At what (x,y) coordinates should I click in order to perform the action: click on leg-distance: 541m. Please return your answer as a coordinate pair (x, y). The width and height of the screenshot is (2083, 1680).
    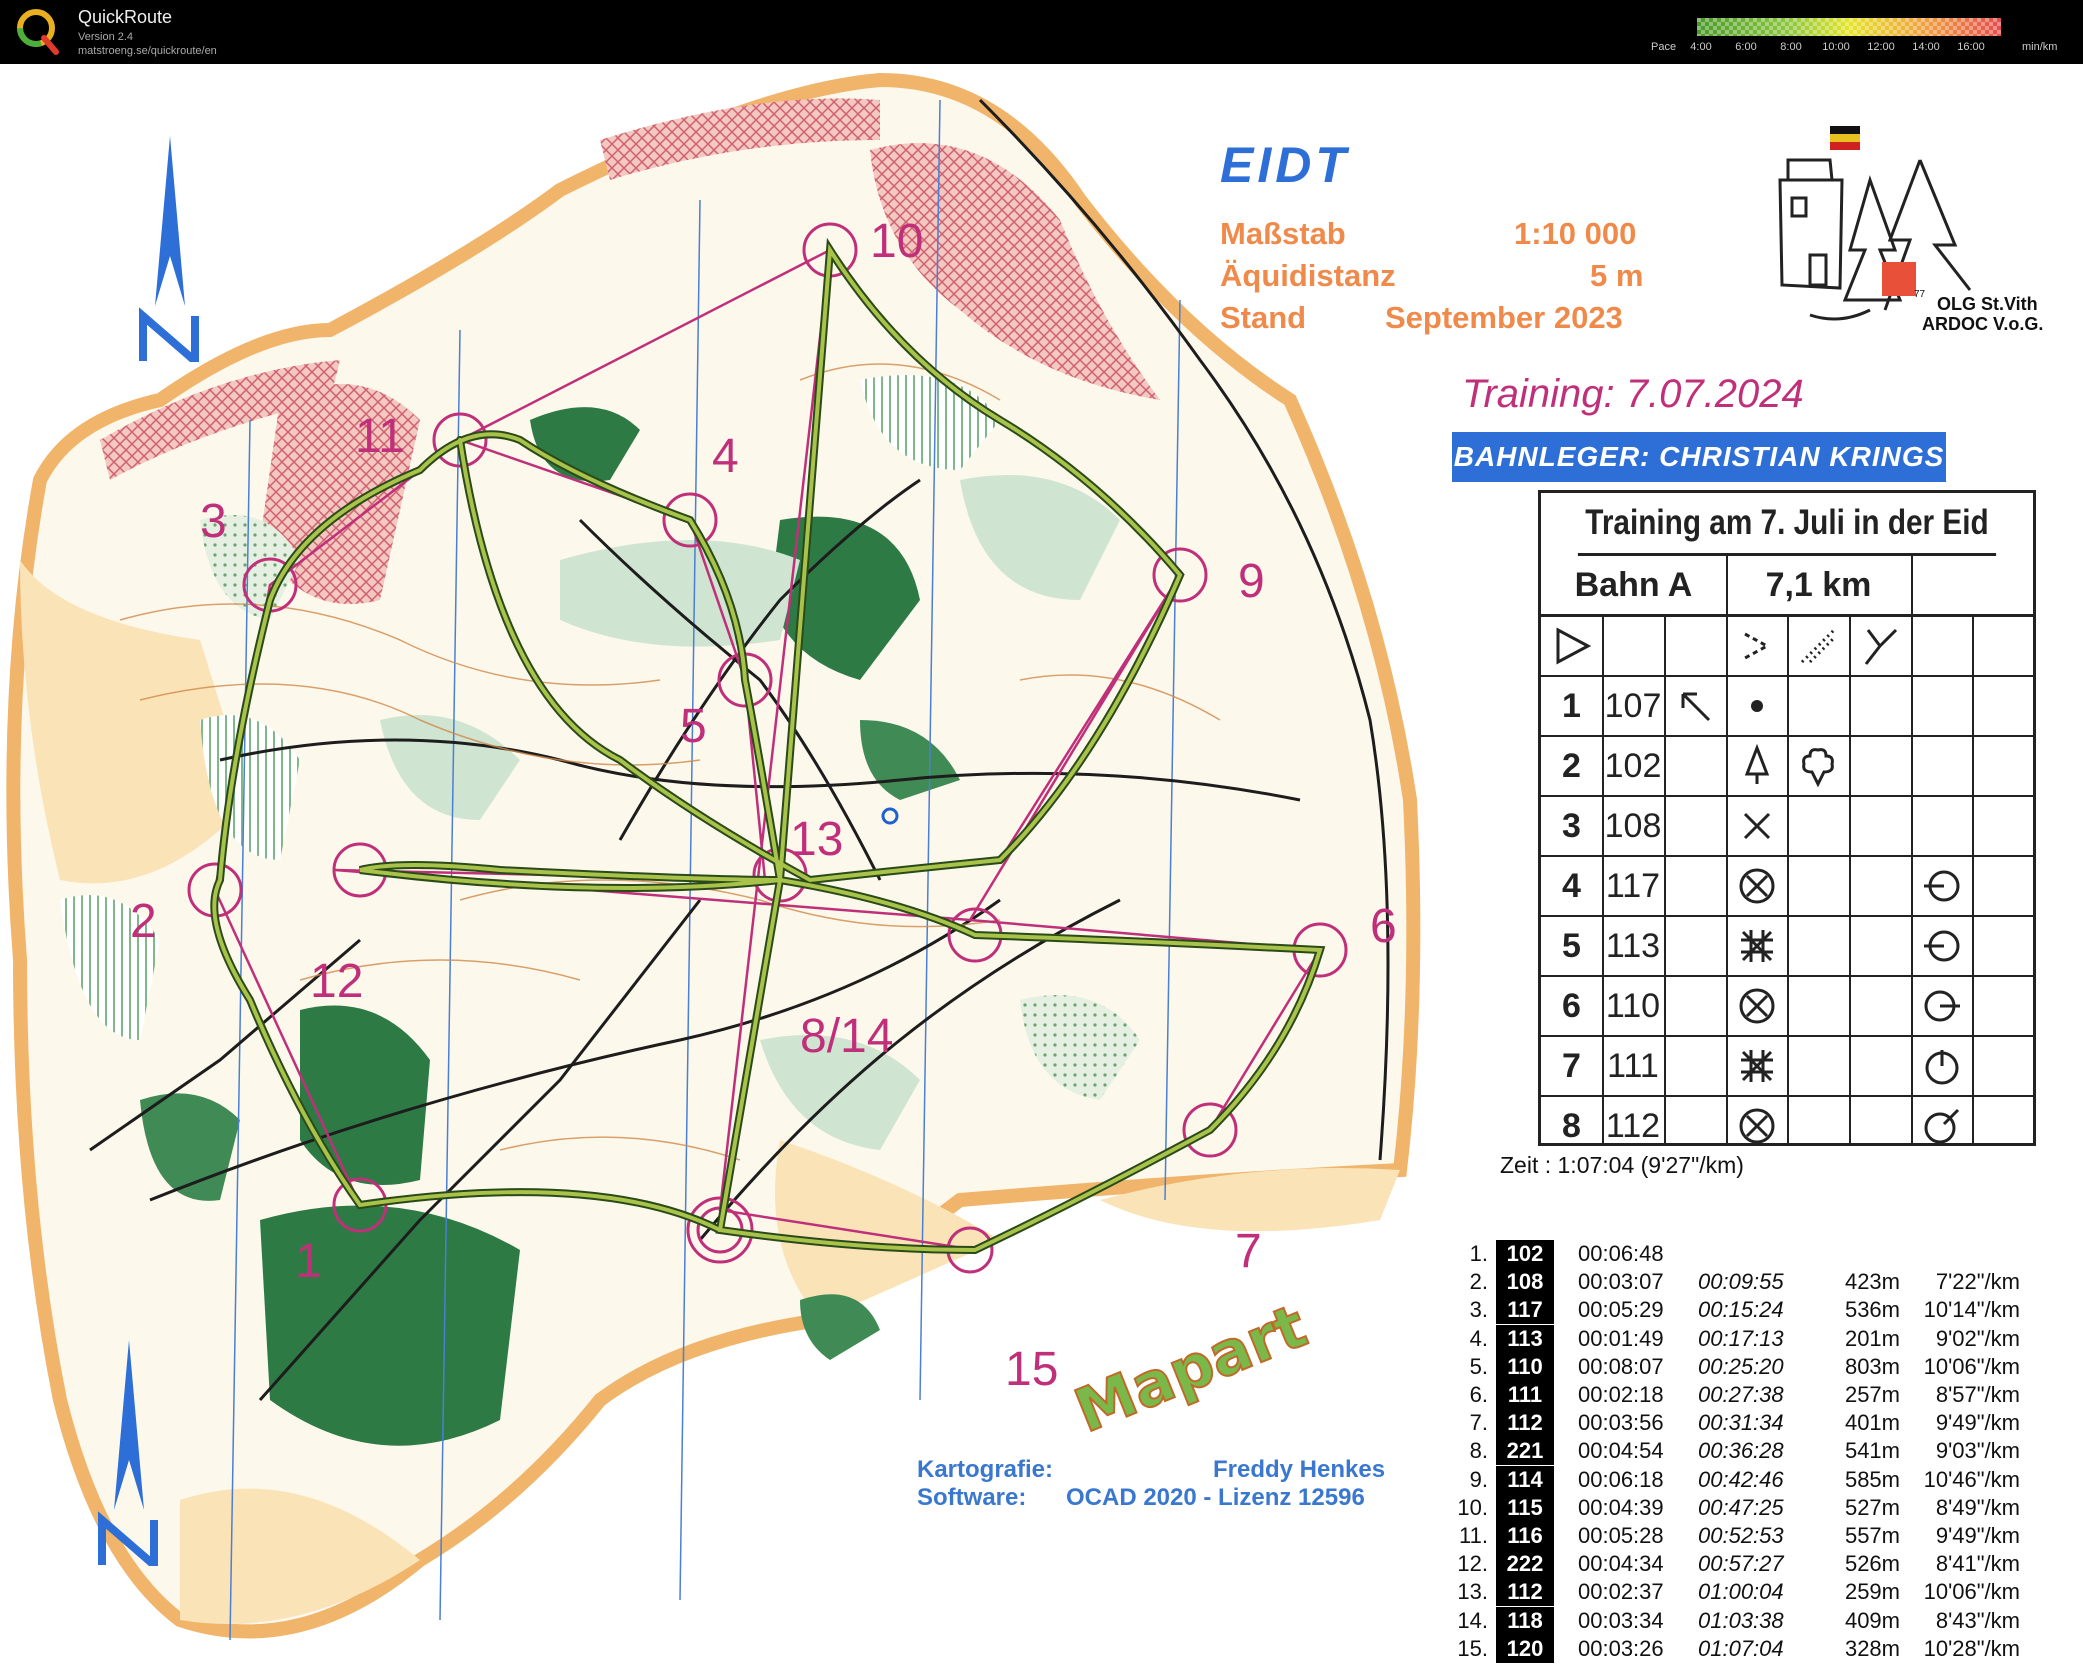
    Looking at the image, I should click on (1872, 1451).